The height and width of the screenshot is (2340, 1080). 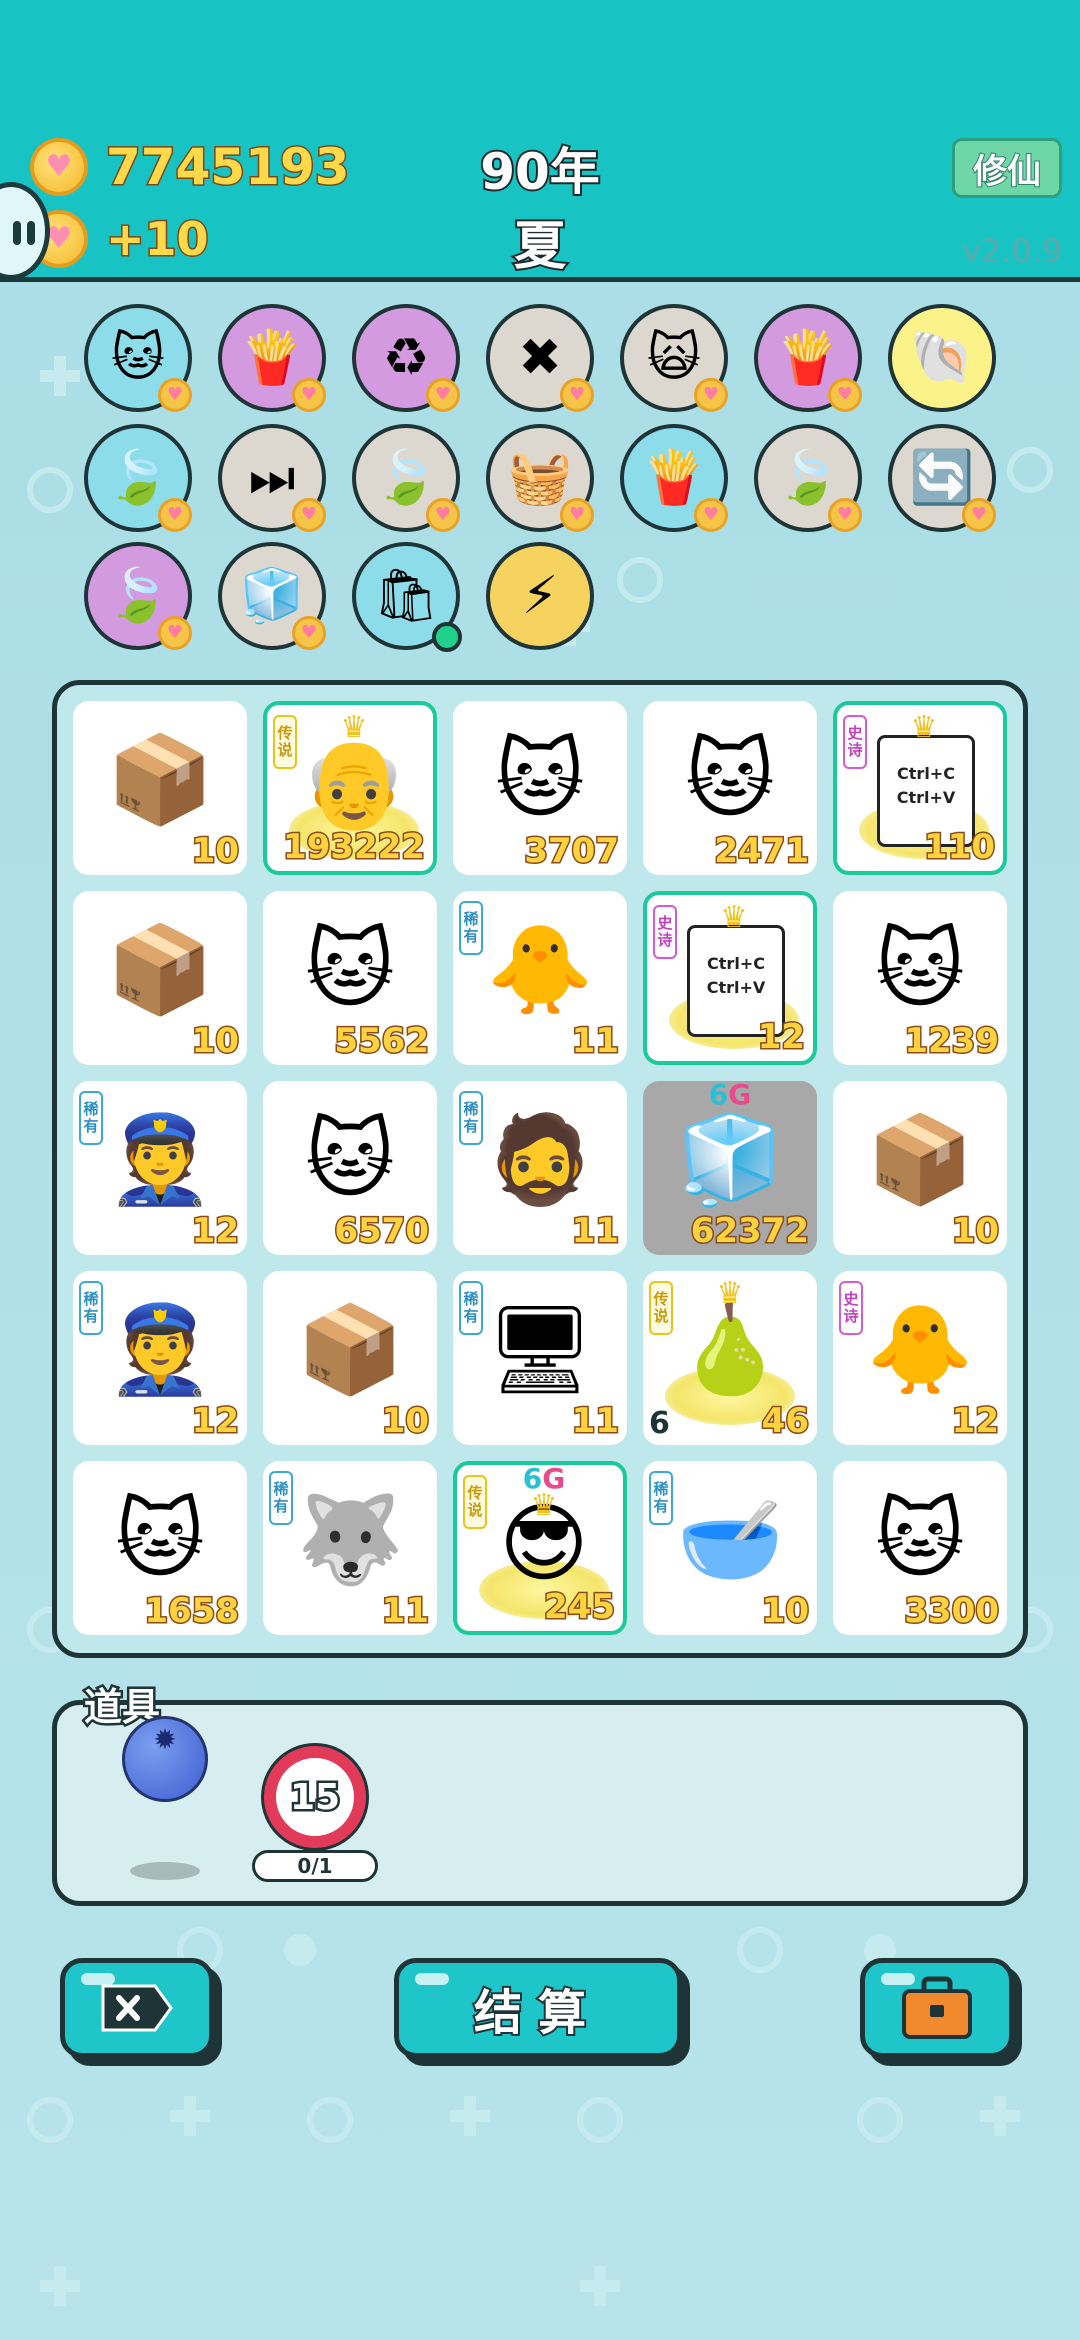 I want to click on board-cell: 🐥 史诗 12, so click(x=920, y=1358).